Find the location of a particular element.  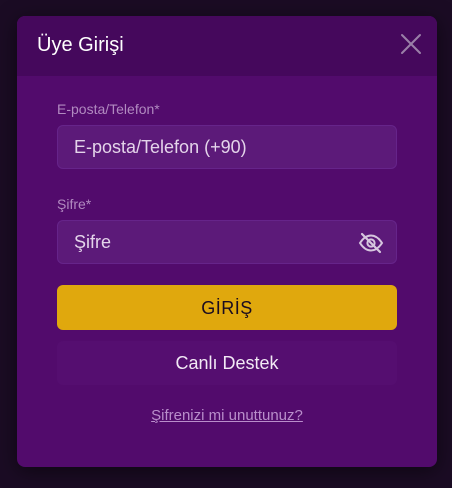

login-button: GİRİŞ is located at coordinates (227, 307).